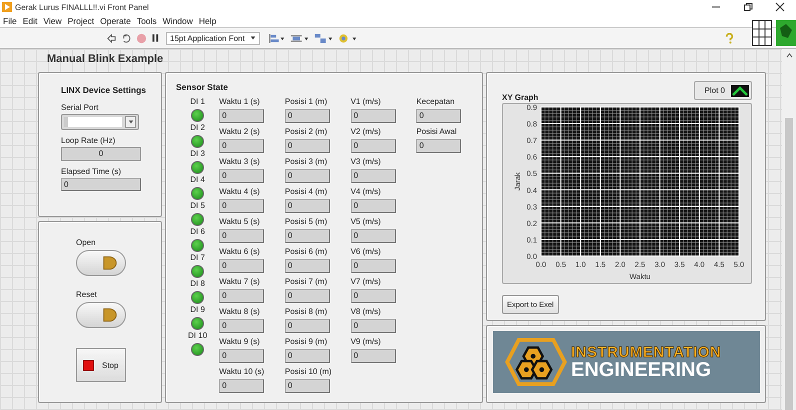 The height and width of the screenshot is (410, 796). I want to click on led-label: DI 4, so click(197, 180).